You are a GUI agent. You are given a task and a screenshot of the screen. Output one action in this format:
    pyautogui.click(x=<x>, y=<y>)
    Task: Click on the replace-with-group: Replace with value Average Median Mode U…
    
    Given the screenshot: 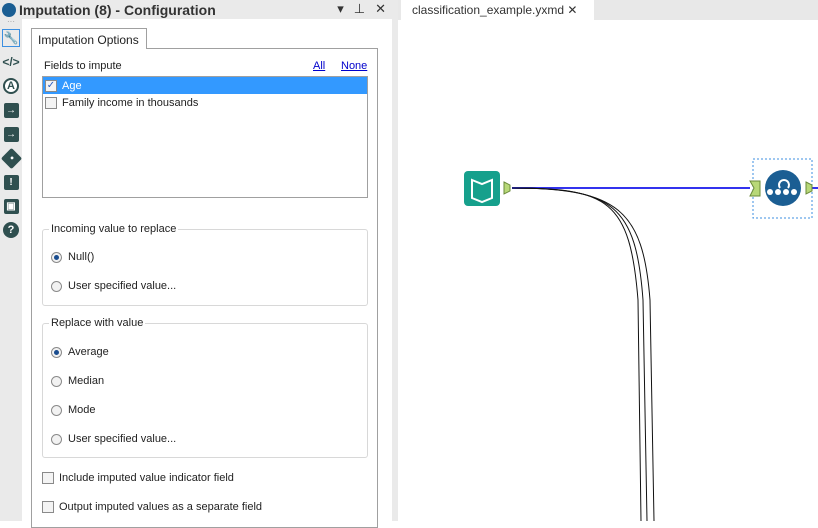 What is the action you would take?
    pyautogui.click(x=205, y=387)
    